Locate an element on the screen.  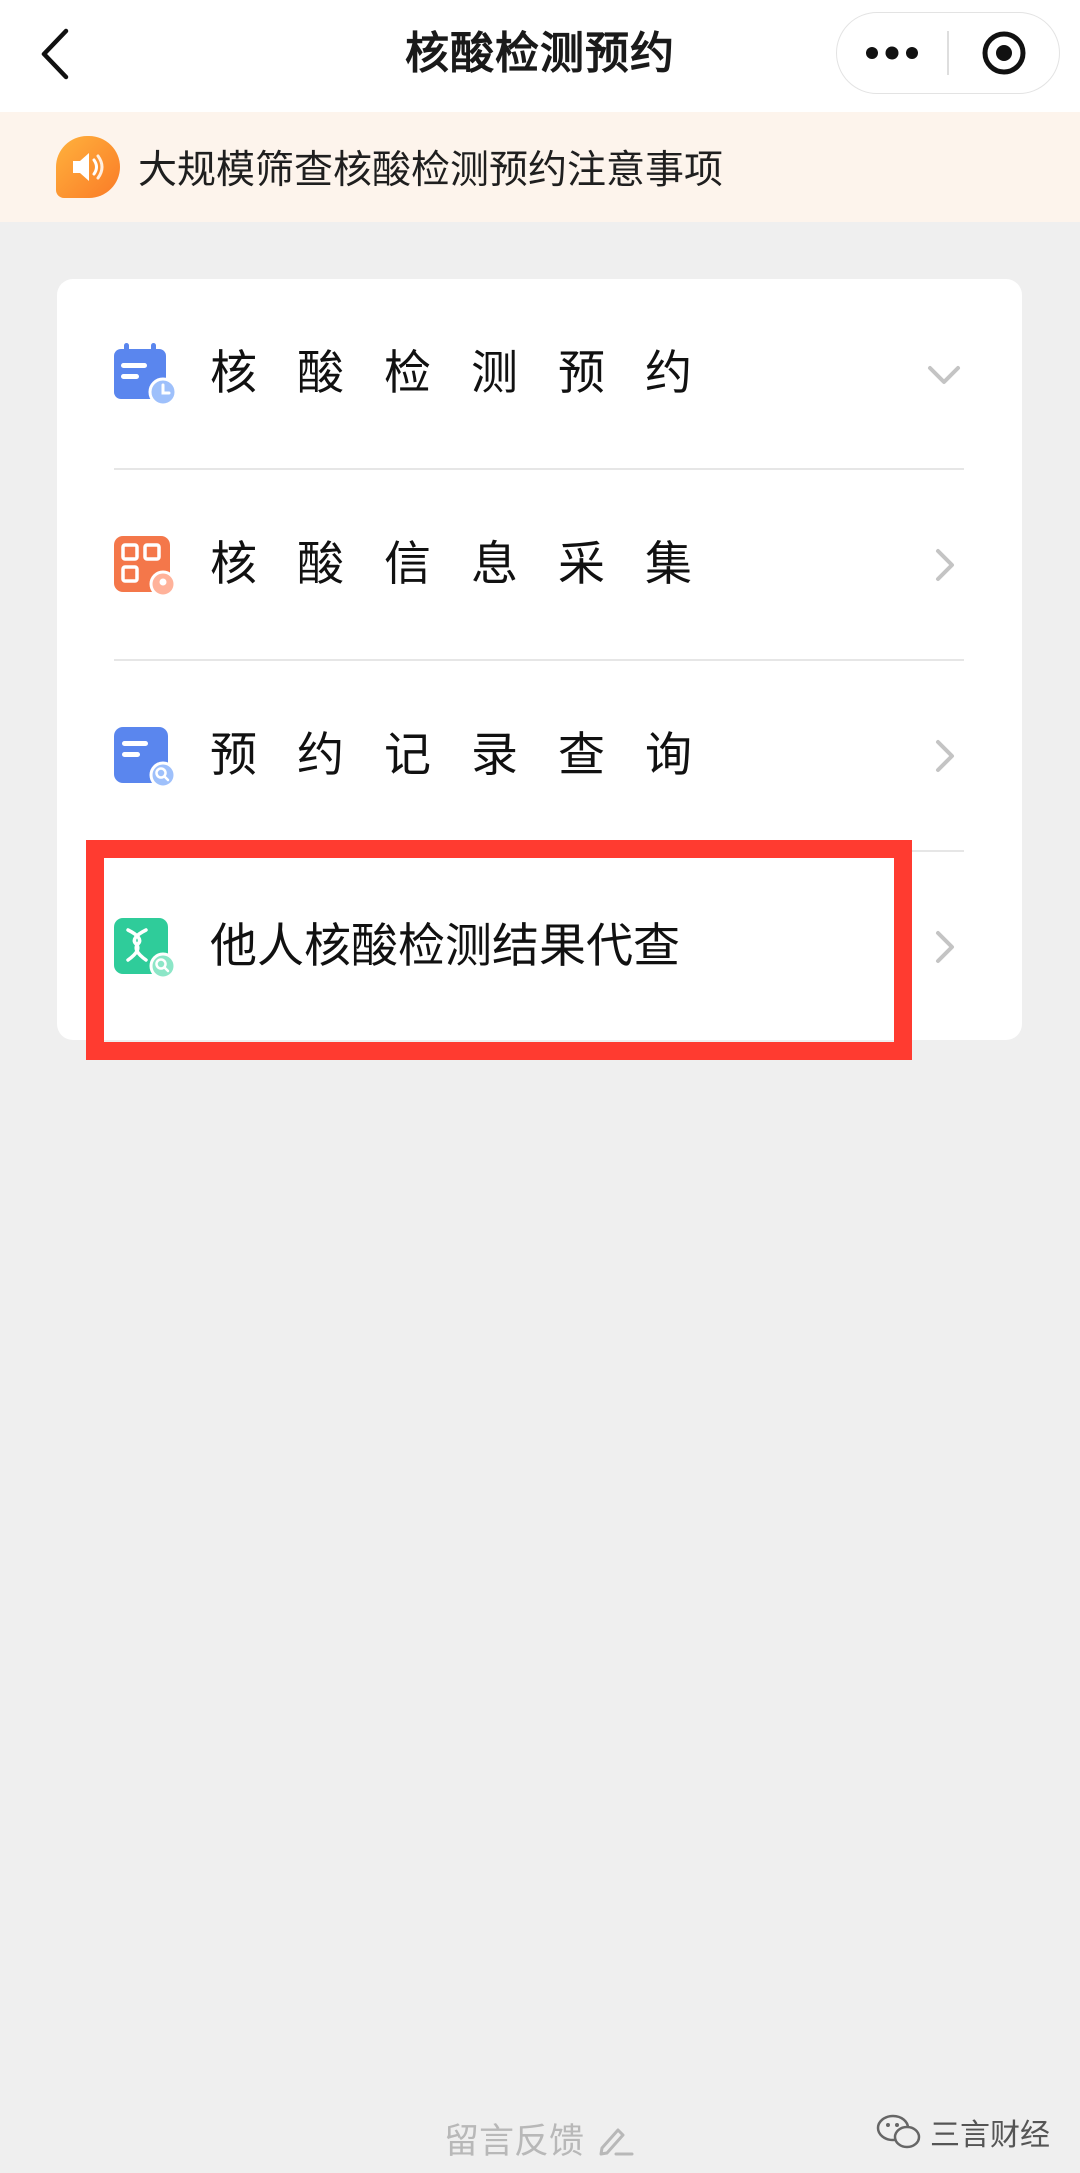
document-search-icon is located at coordinates (145, 758).